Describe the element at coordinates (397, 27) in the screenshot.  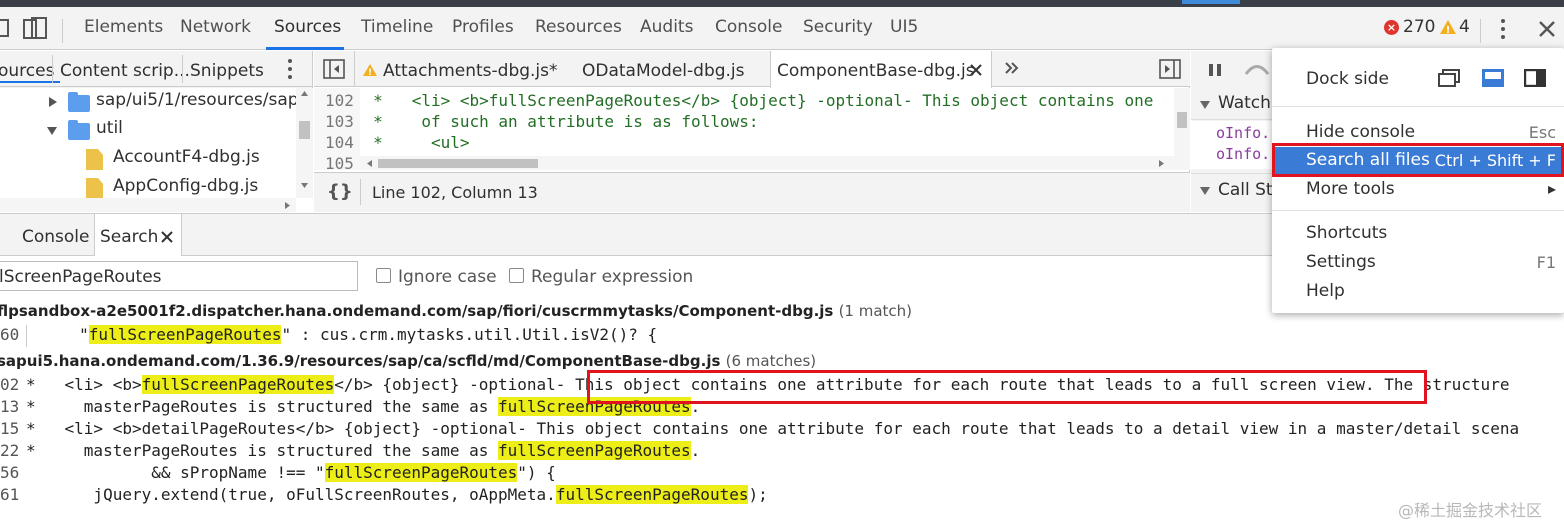
I see `tab-timeline: Timeline` at that location.